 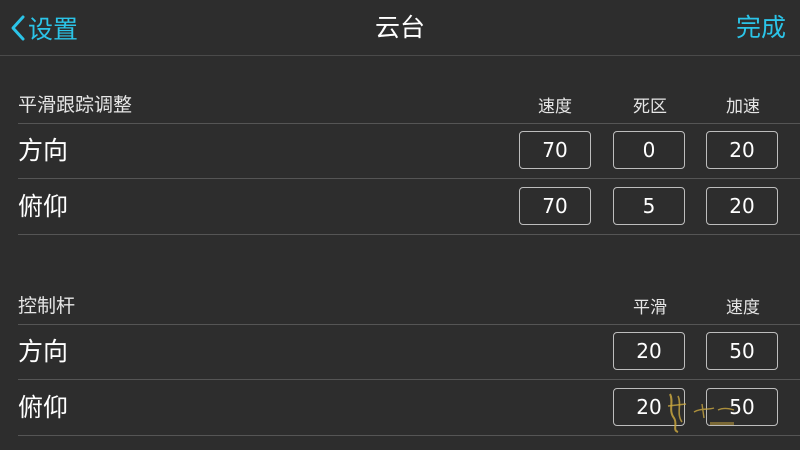 What do you see at coordinates (43, 351) in the screenshot?
I see `row-label-joystick-pan: 方向` at bounding box center [43, 351].